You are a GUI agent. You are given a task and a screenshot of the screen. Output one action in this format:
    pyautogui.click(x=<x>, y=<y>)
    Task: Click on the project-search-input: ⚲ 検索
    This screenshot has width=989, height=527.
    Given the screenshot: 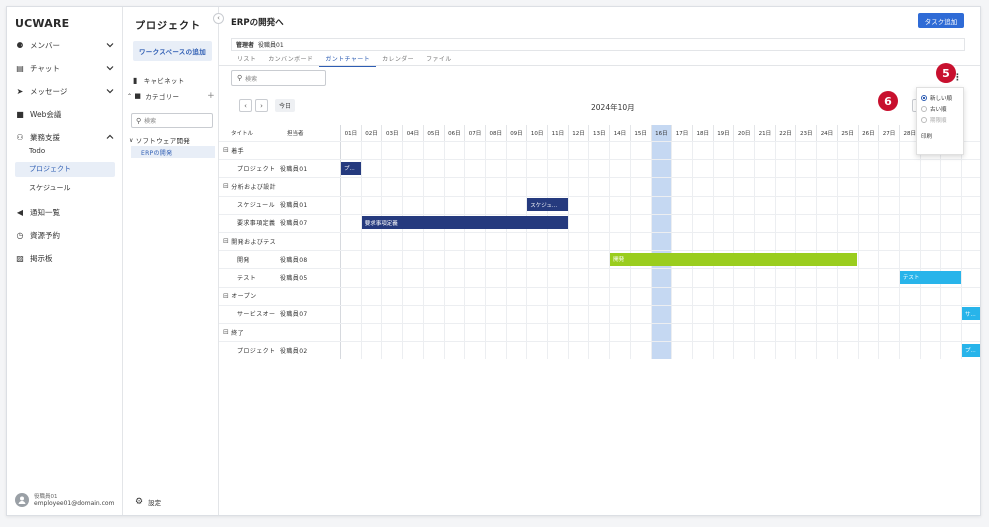 What is the action you would take?
    pyautogui.click(x=172, y=120)
    